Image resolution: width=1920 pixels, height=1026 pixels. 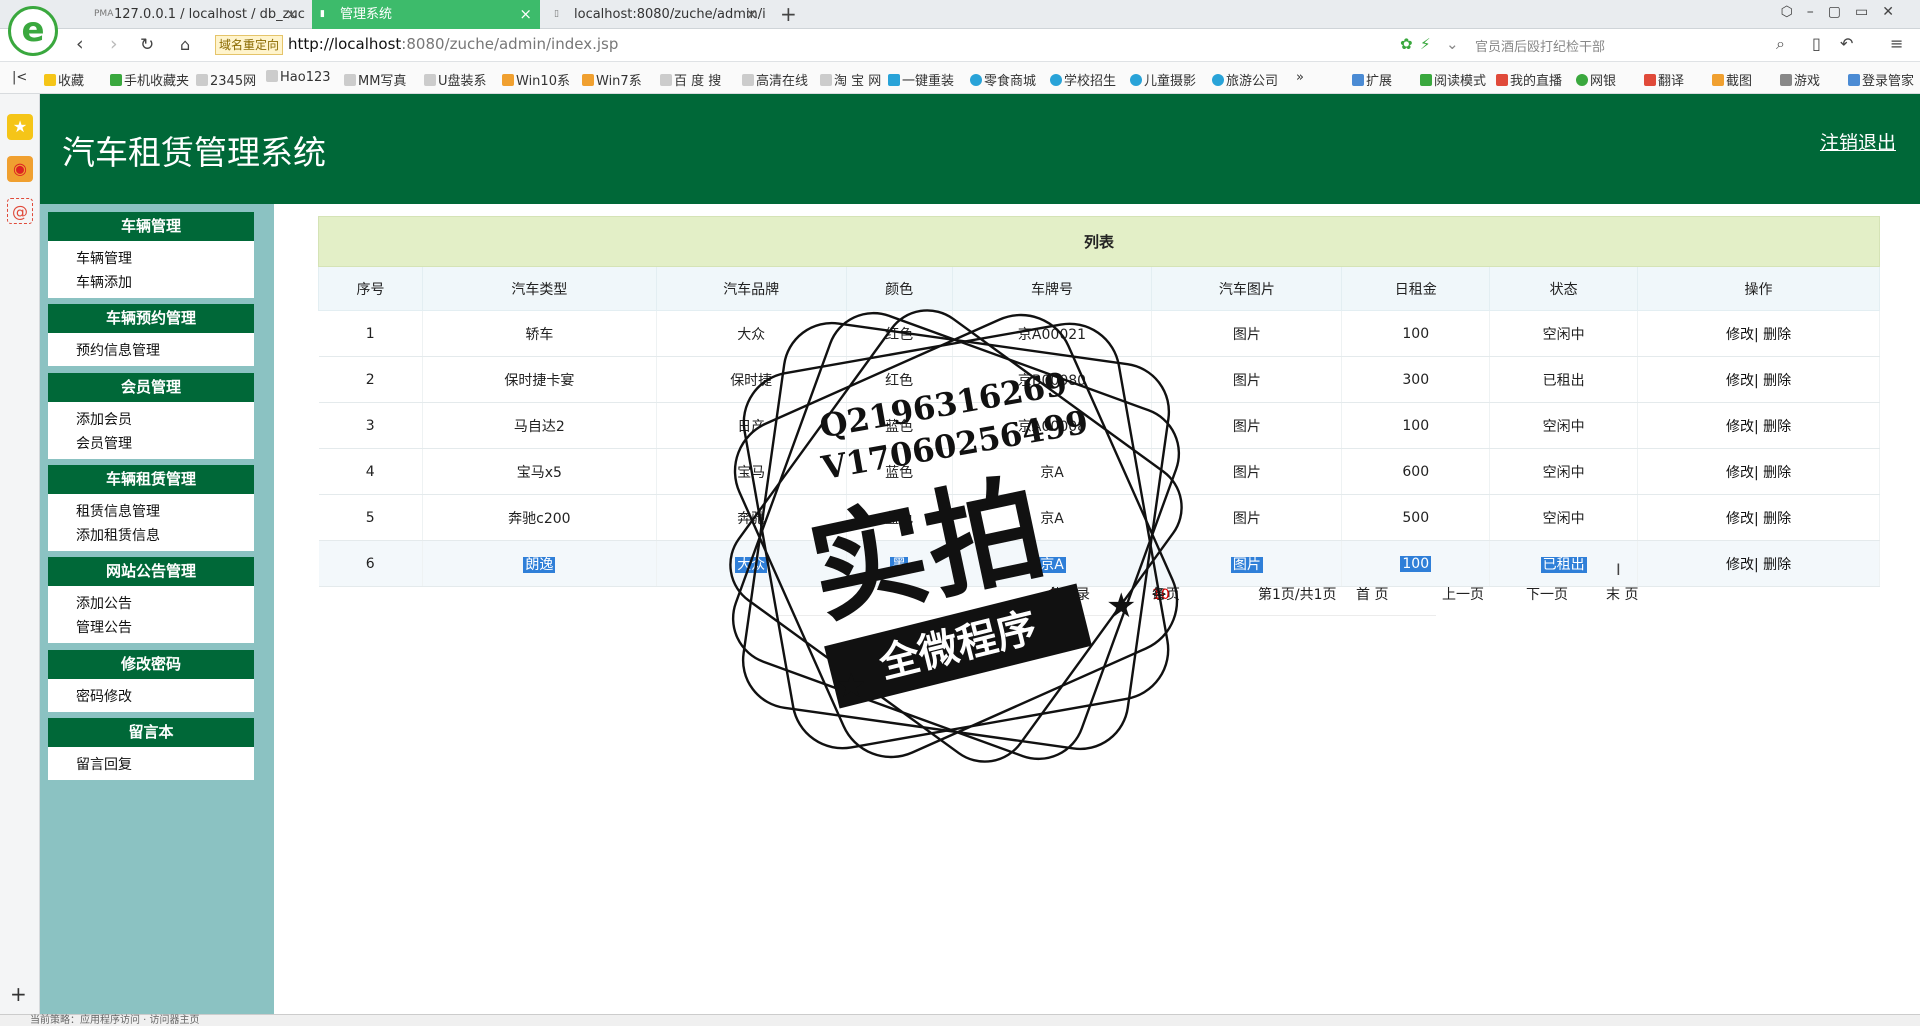 I want to click on reader-mode-button: 阅读模式, so click(x=1453, y=79).